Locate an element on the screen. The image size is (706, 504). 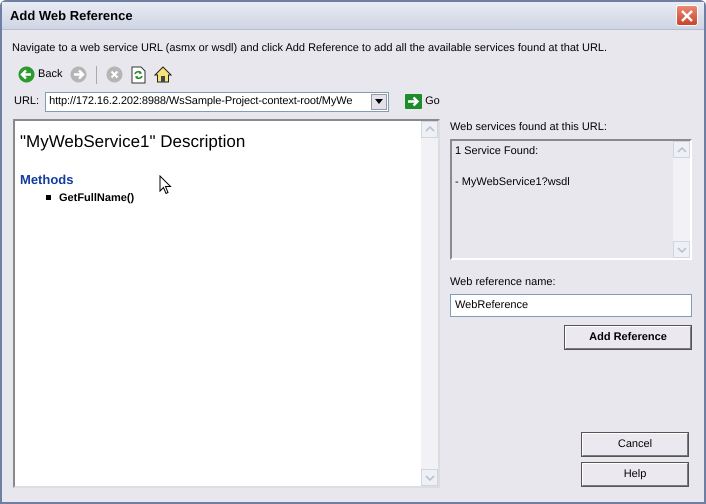
refresh-button is located at coordinates (138, 74).